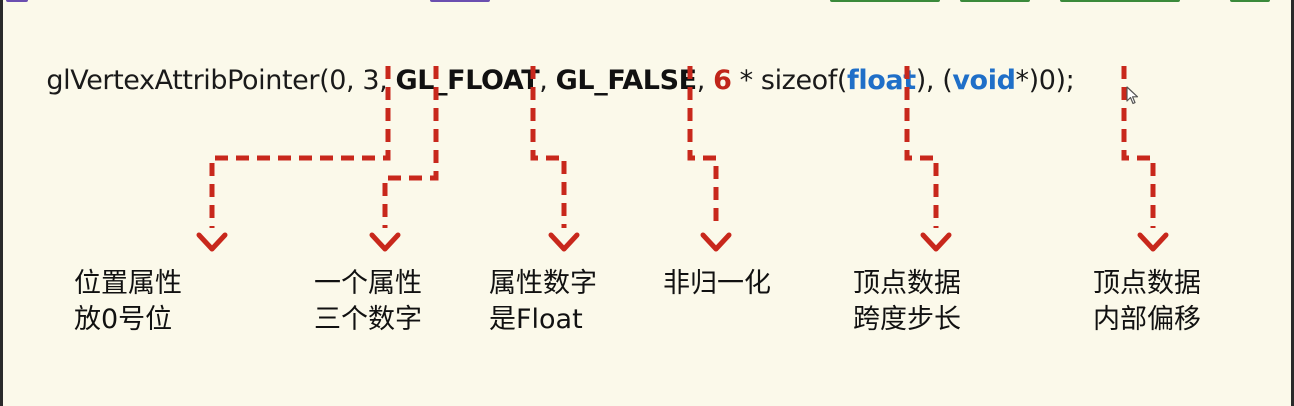 Image resolution: width=1294 pixels, height=406 pixels. What do you see at coordinates (907, 319) in the screenshot?
I see `annotation-line: 跨度步长` at bounding box center [907, 319].